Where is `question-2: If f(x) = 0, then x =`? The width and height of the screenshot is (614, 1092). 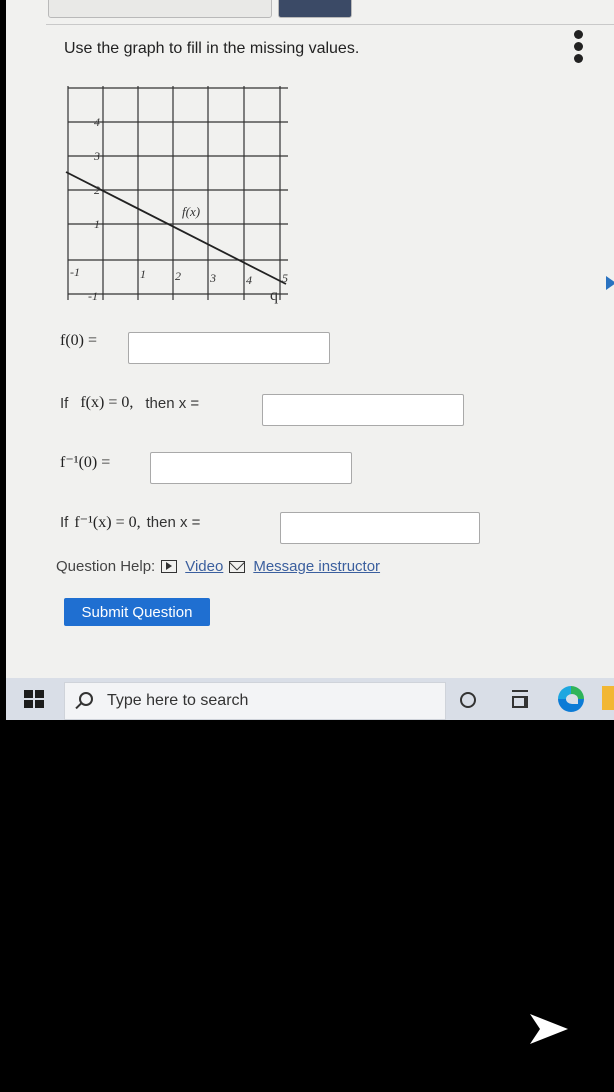 question-2: If f(x) = 0, then x = is located at coordinates (129, 403).